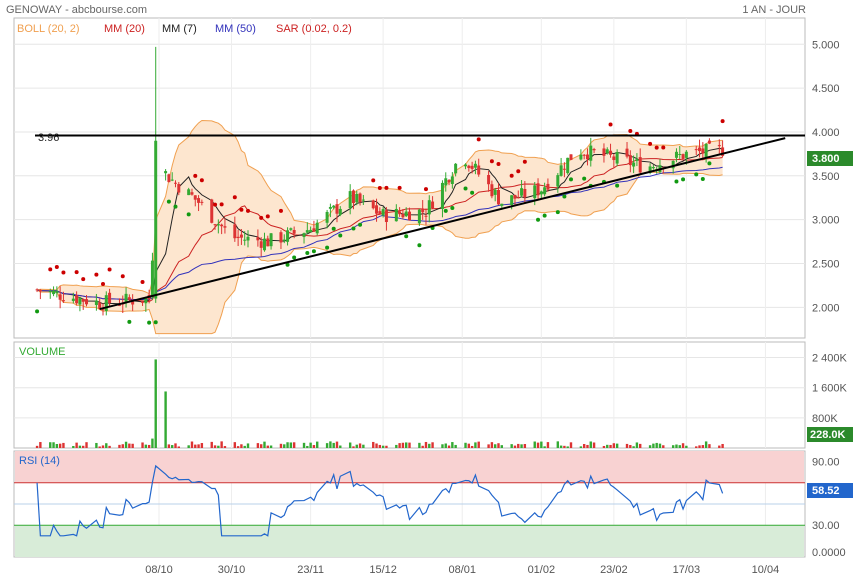 The height and width of the screenshot is (579, 855). What do you see at coordinates (179, 29) in the screenshot?
I see `legend-mm7: MM (7)` at bounding box center [179, 29].